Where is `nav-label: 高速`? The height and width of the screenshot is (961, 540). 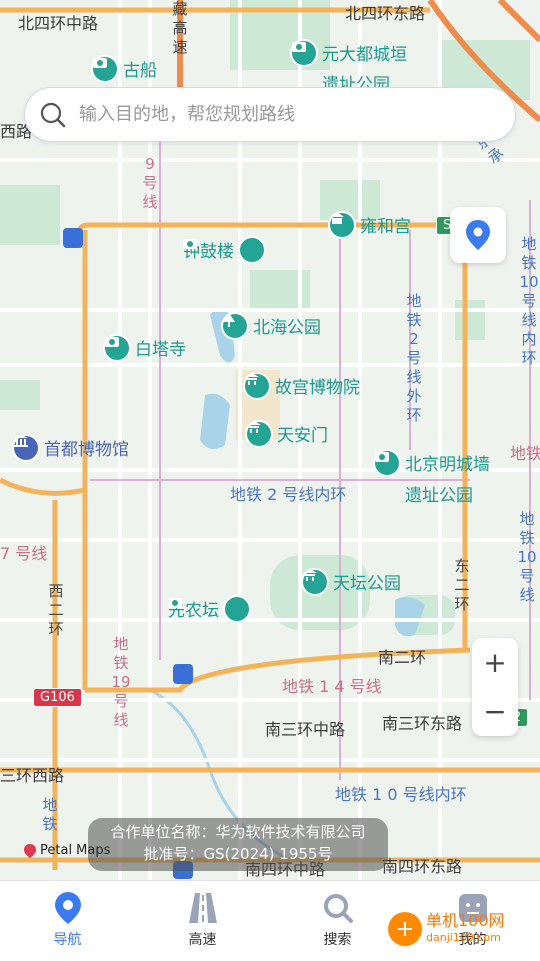 nav-label: 高速 is located at coordinates (202, 940).